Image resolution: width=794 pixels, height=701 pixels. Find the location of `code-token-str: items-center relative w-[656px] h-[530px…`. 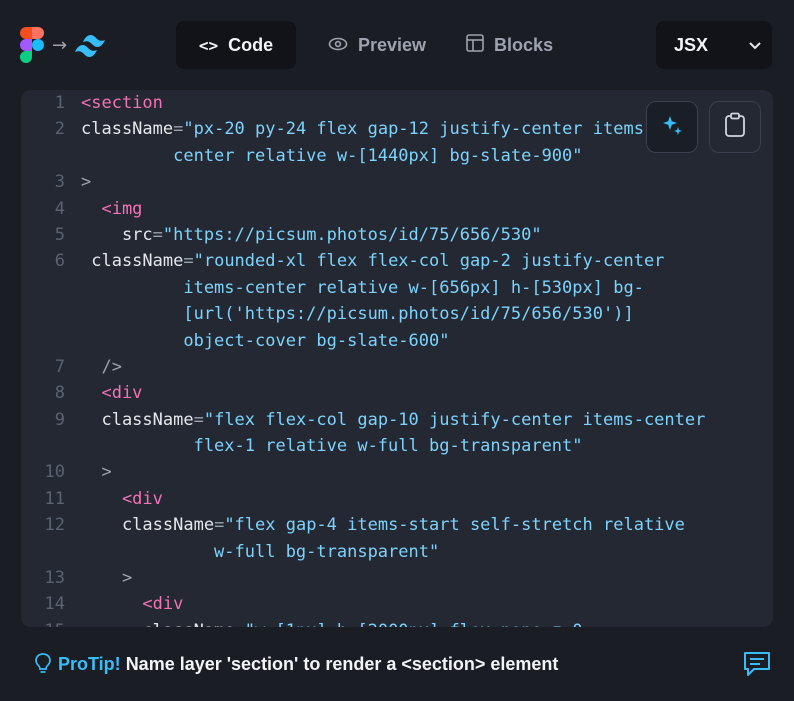

code-token-str: items-center relative w-[656px] h-[530px… is located at coordinates (362, 287).